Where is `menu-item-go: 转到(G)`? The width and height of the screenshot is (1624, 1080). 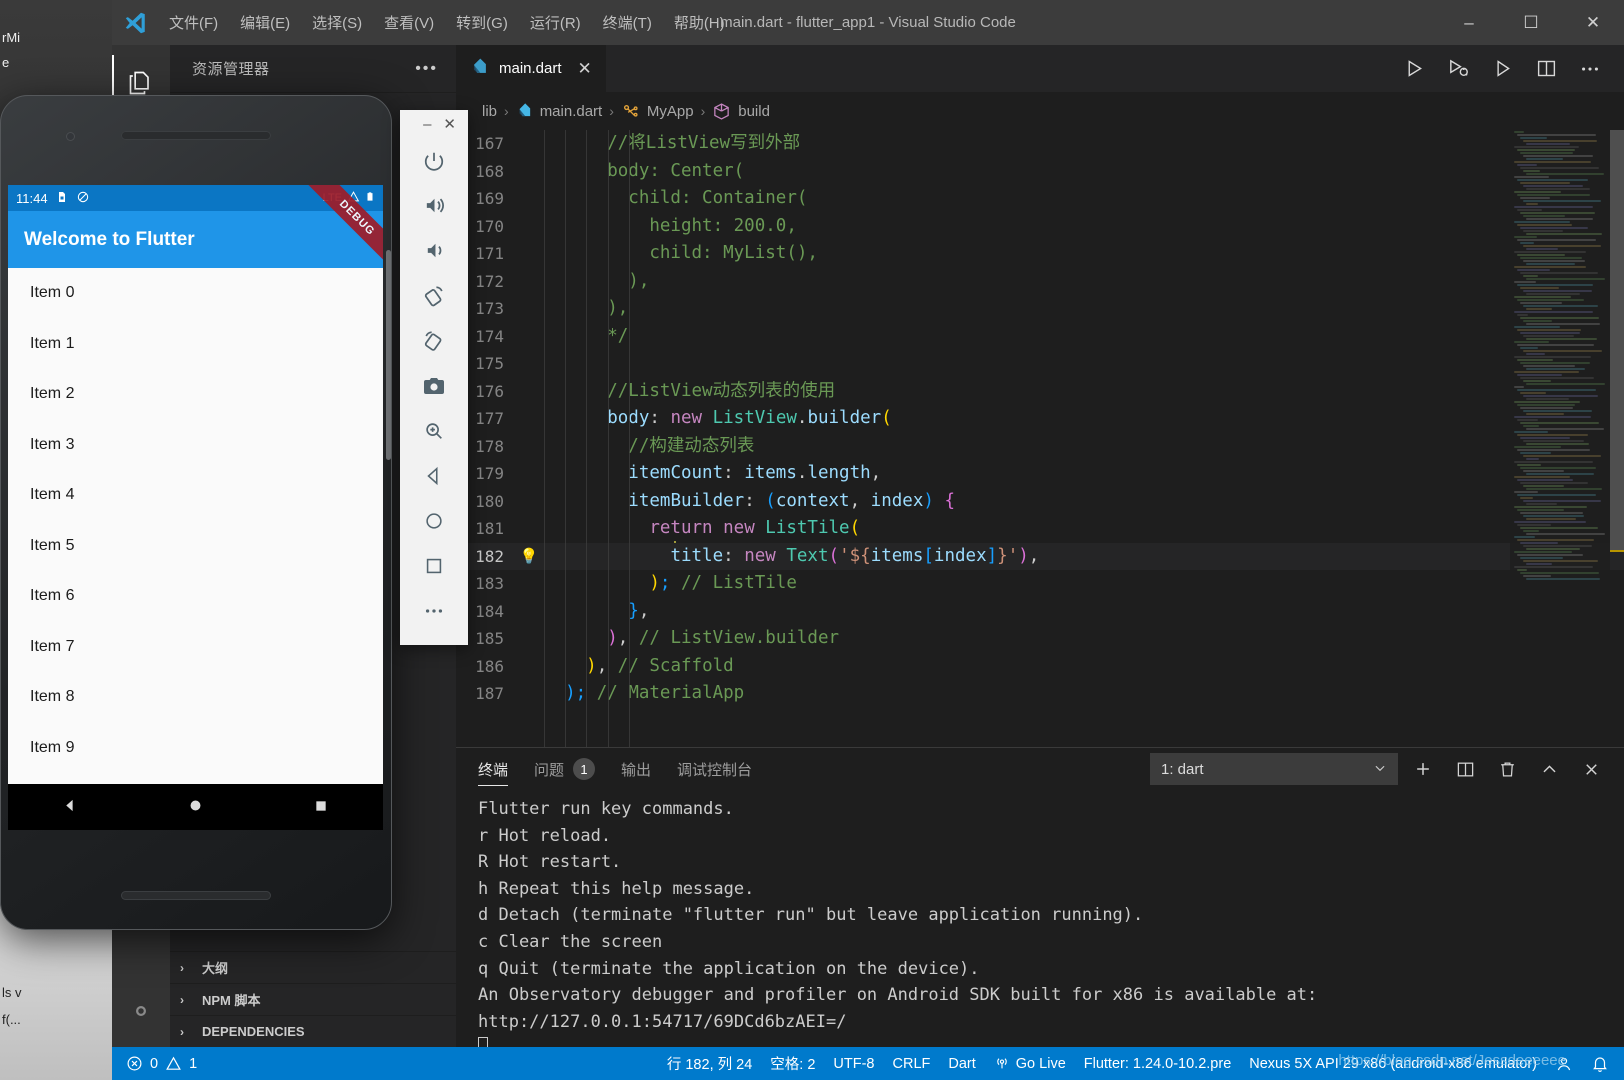 menu-item-go: 转到(G) is located at coordinates (482, 22).